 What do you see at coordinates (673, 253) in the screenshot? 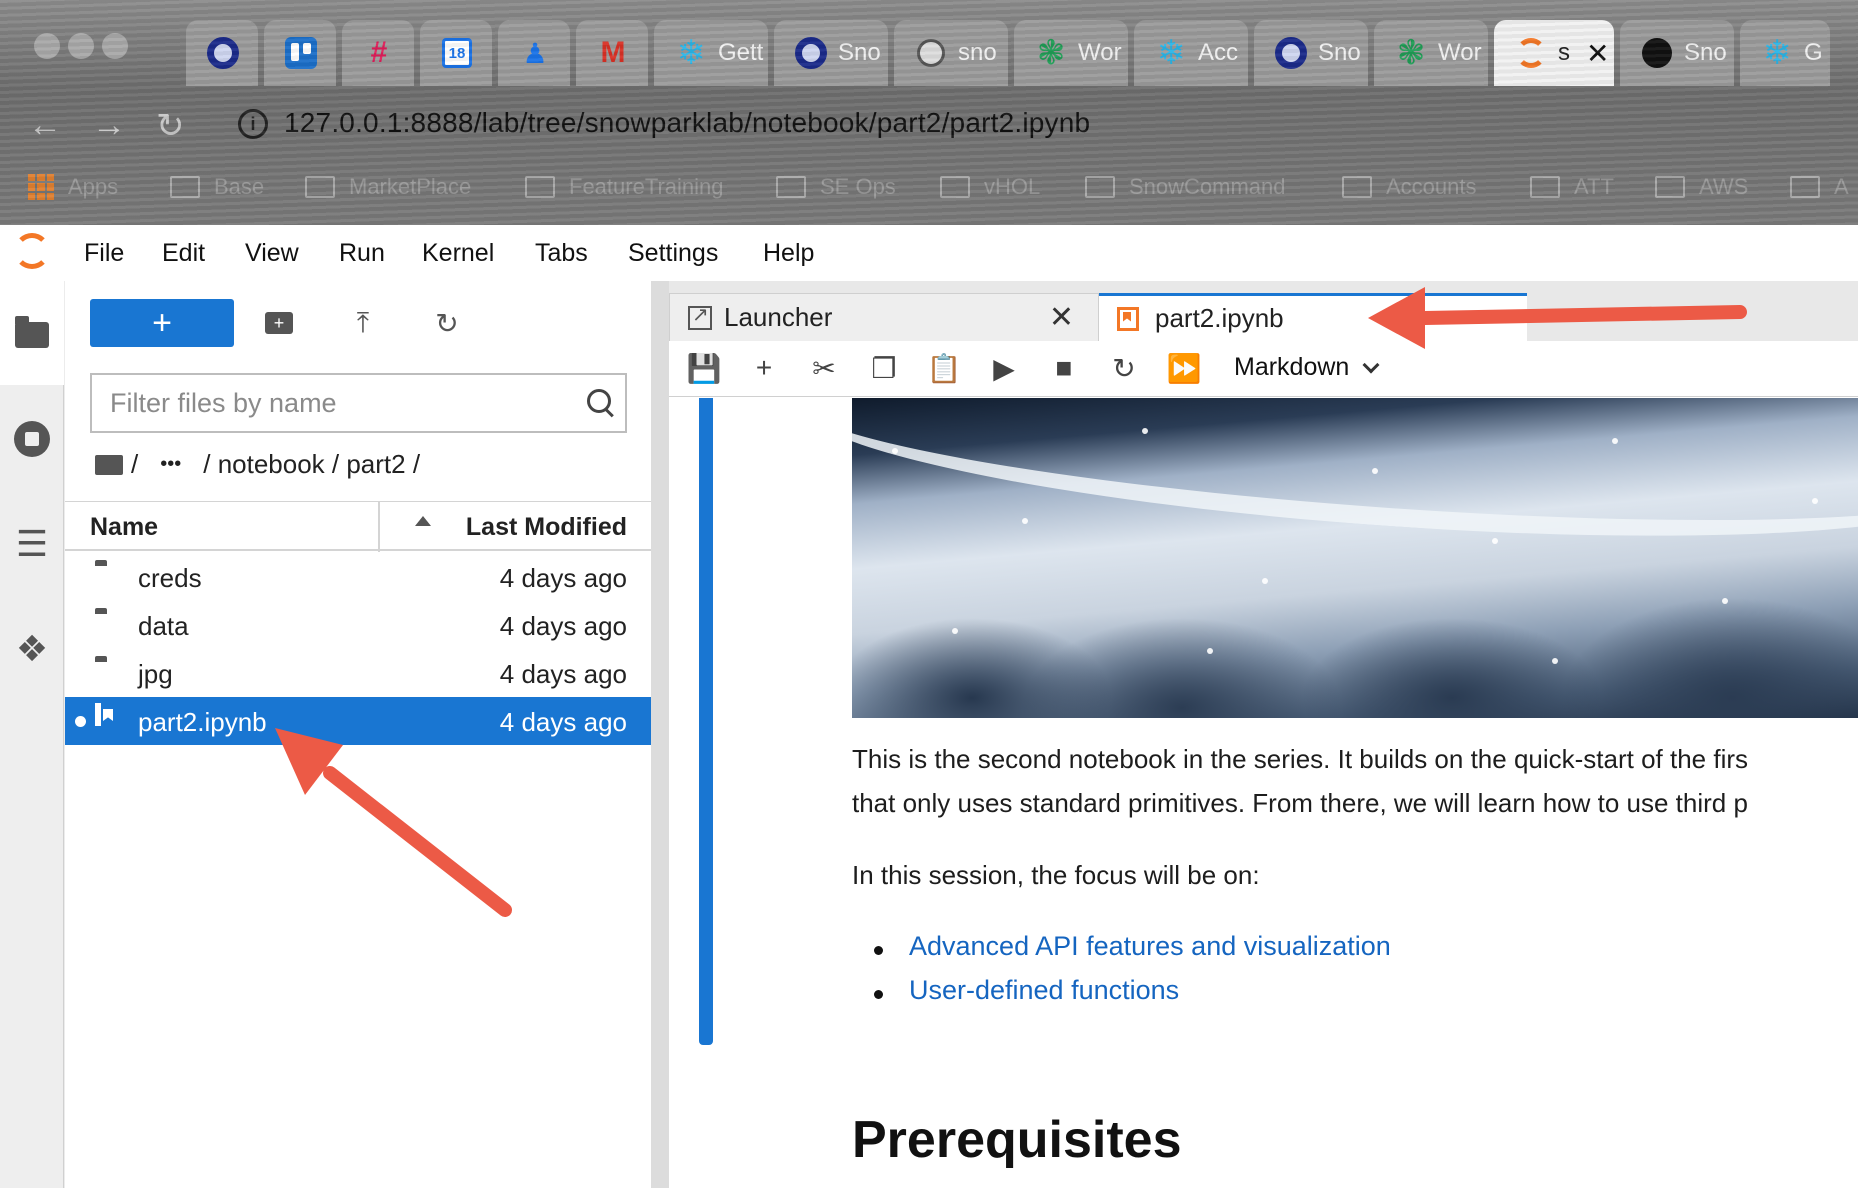
I see `menu-settings: Settings` at bounding box center [673, 253].